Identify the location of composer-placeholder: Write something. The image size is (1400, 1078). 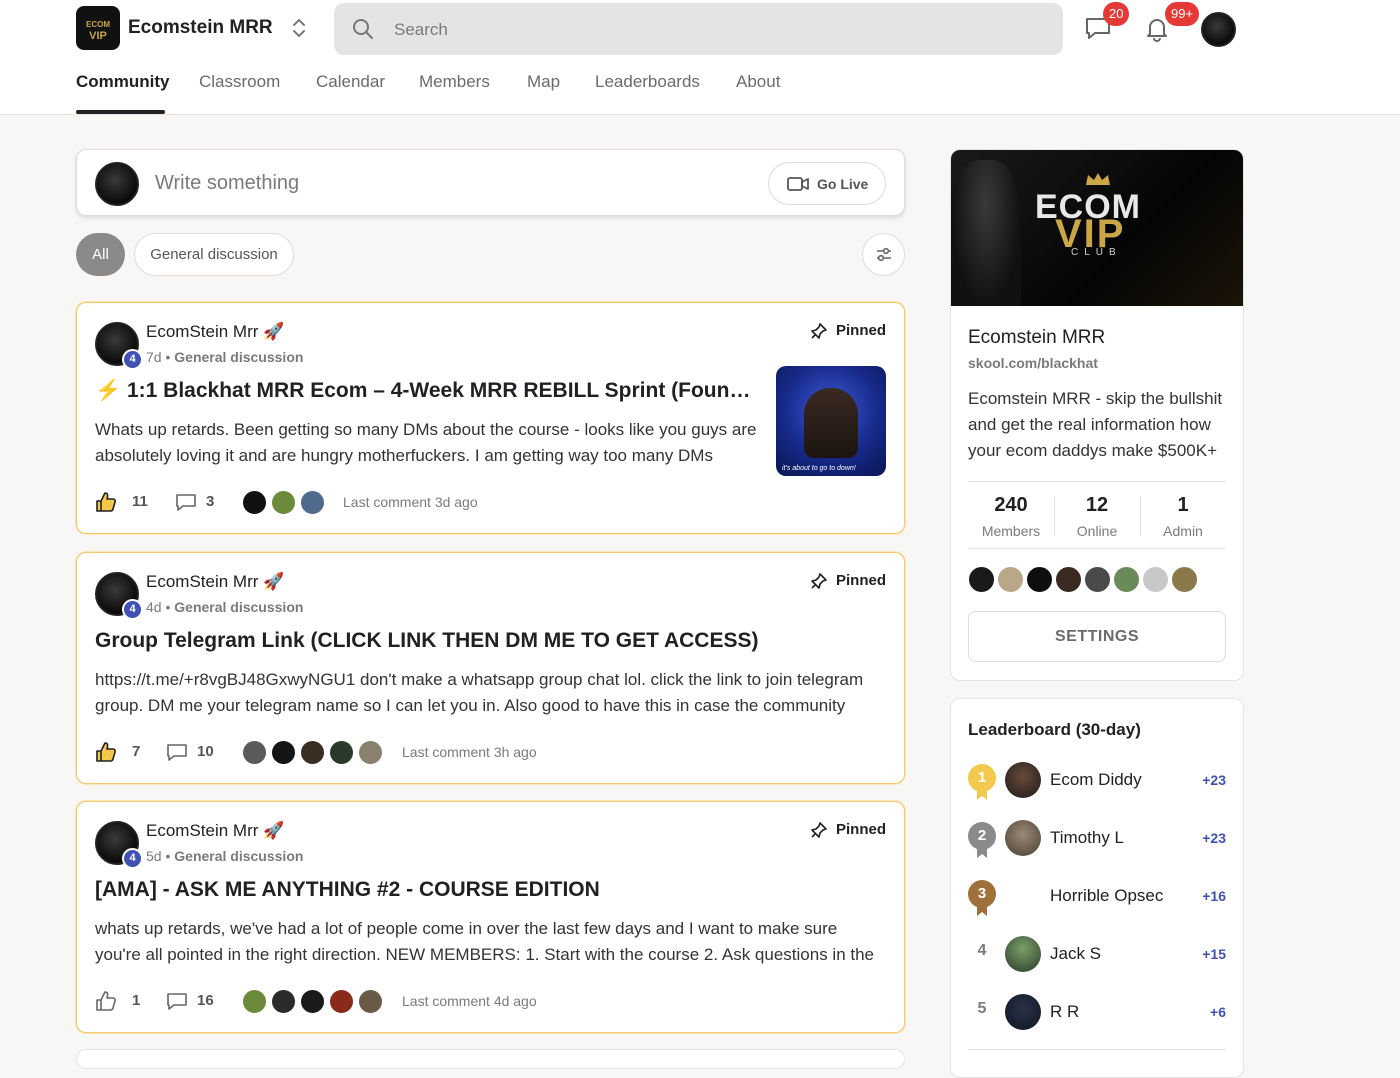
(227, 183).